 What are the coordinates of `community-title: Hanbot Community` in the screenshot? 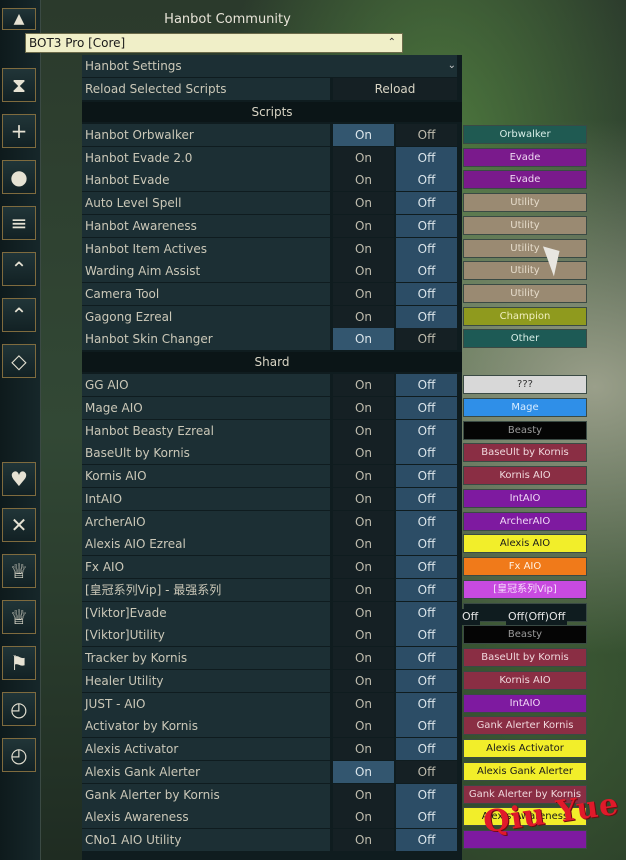 It's located at (227, 19).